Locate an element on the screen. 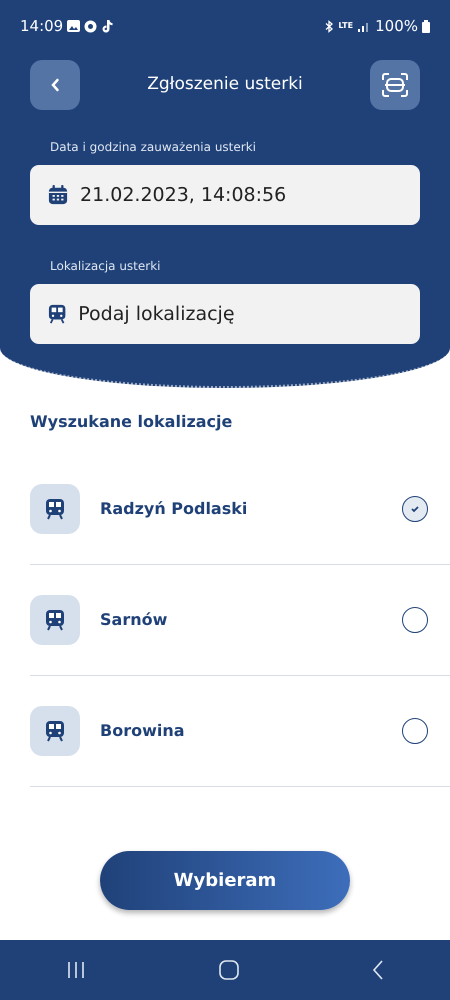  date-input: 21.02.2023, 14:08:56 is located at coordinates (241, 195).